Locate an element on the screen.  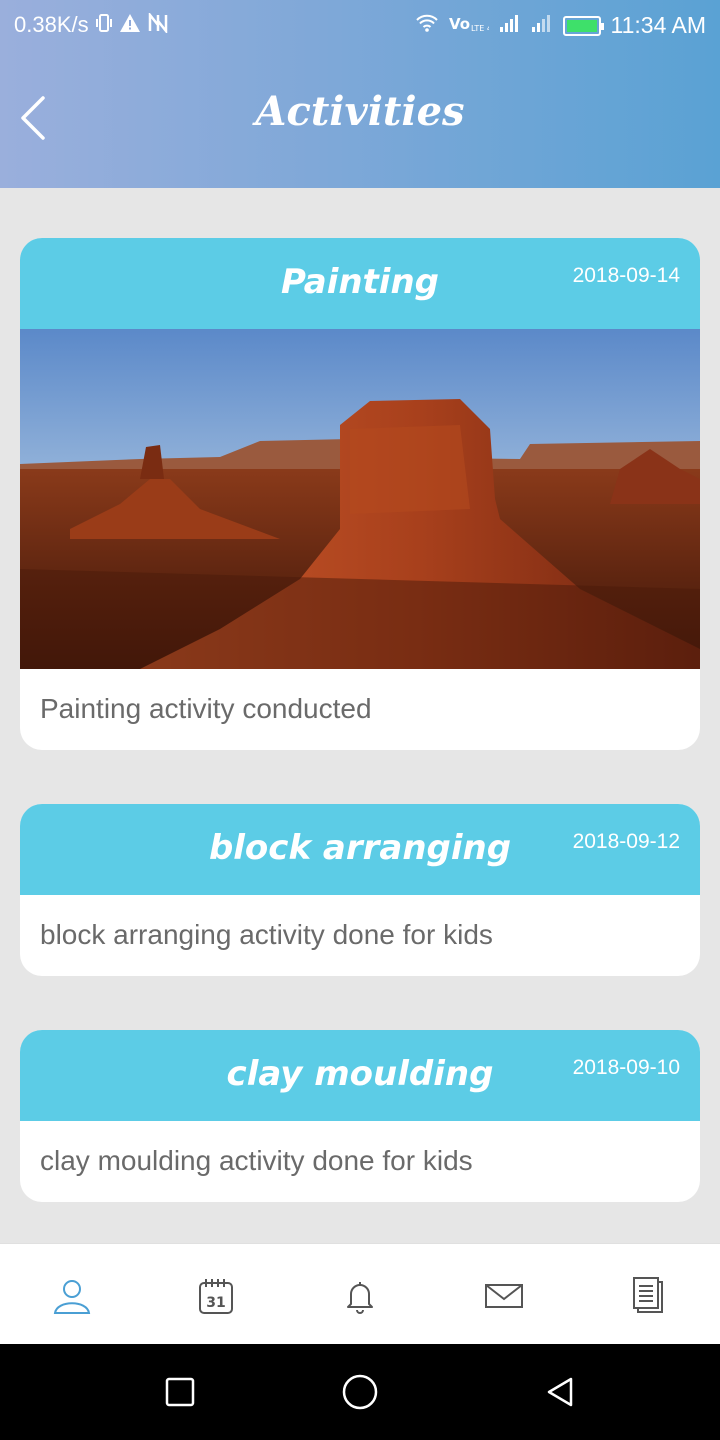
calendar-icon: 31 is located at coordinates (216, 1296).